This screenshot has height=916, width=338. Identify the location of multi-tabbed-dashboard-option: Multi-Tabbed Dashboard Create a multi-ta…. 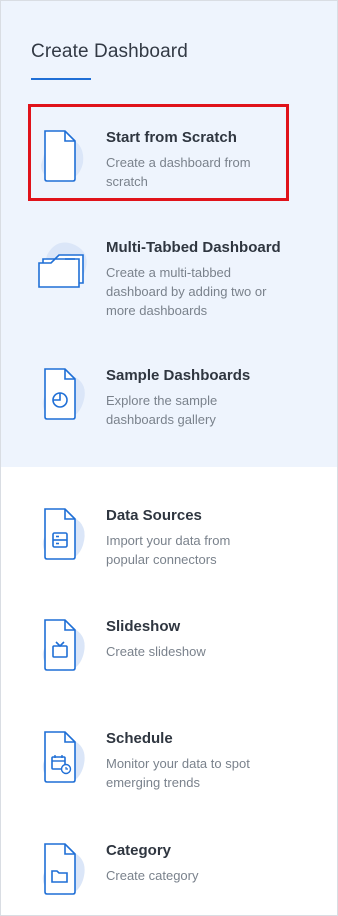
(176, 279).